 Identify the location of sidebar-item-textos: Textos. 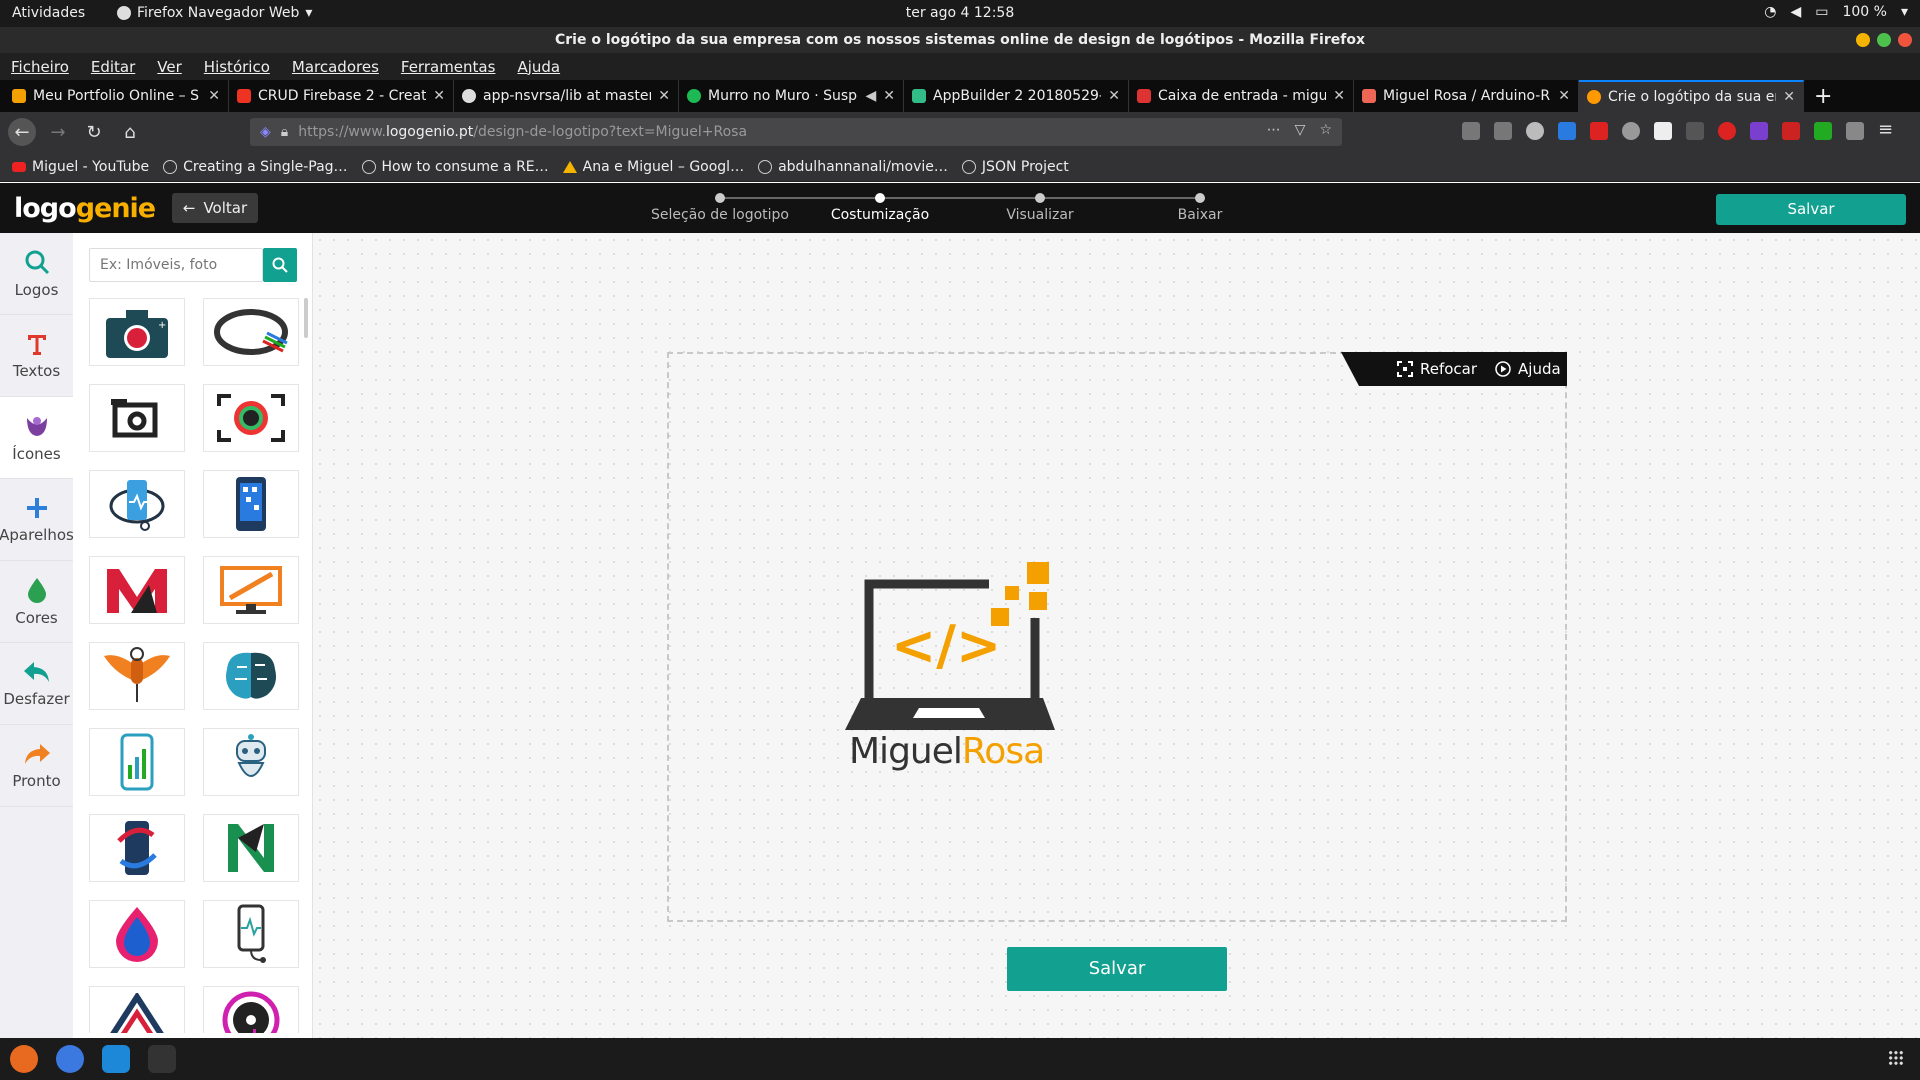
(36, 356).